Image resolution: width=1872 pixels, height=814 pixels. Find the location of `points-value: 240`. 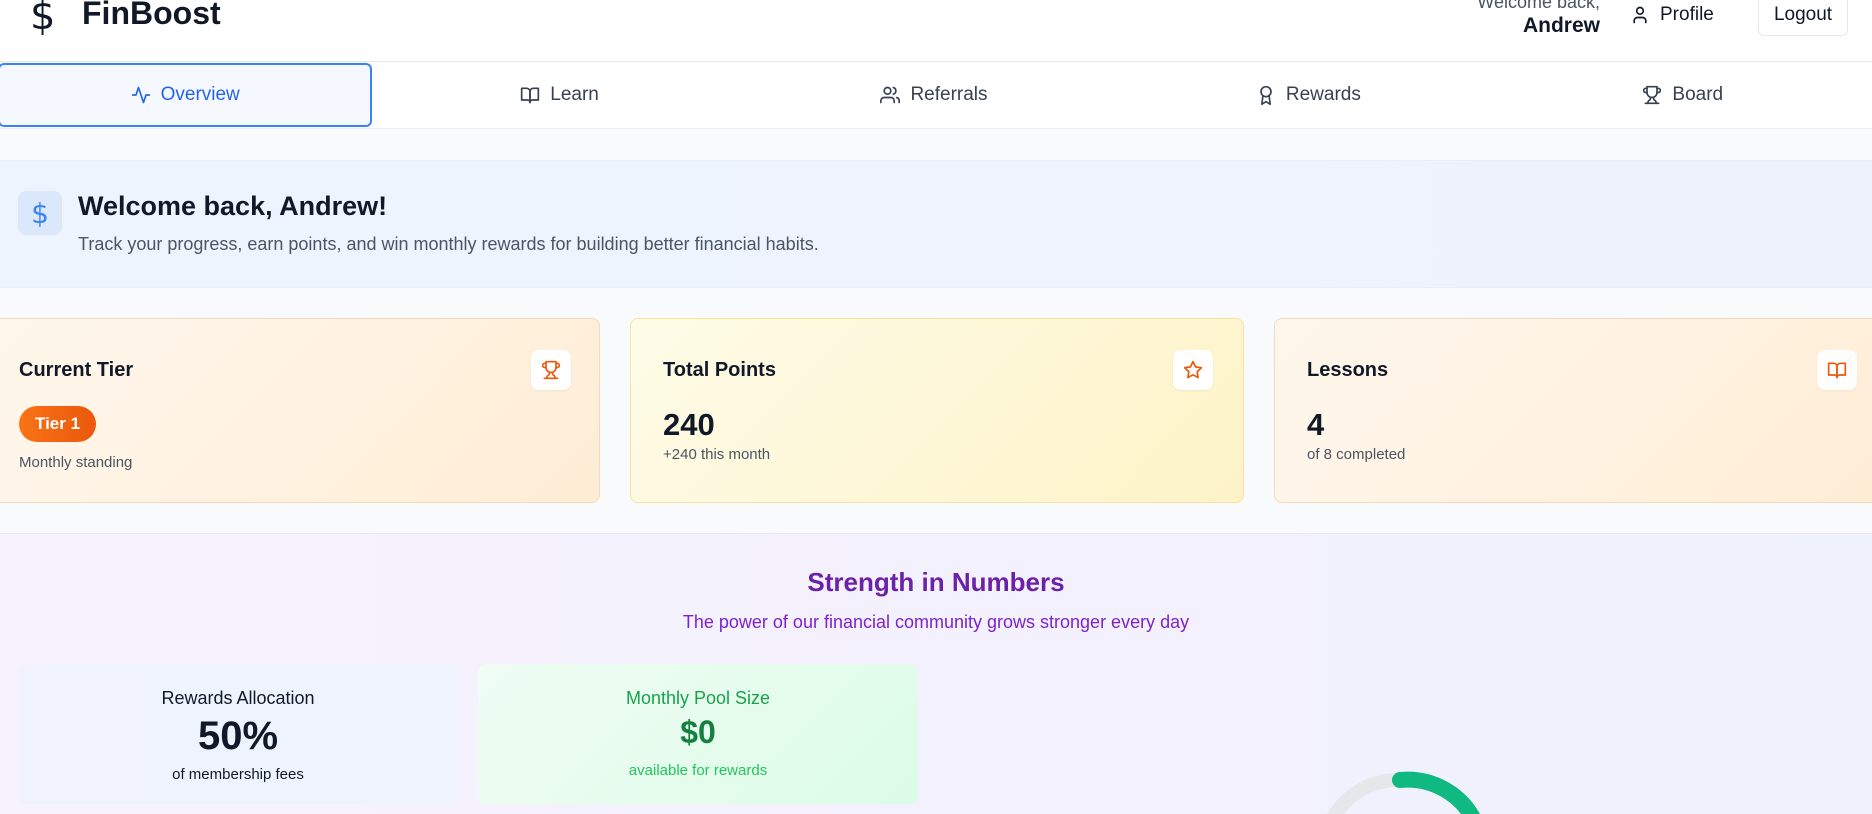

points-value: 240 is located at coordinates (689, 424).